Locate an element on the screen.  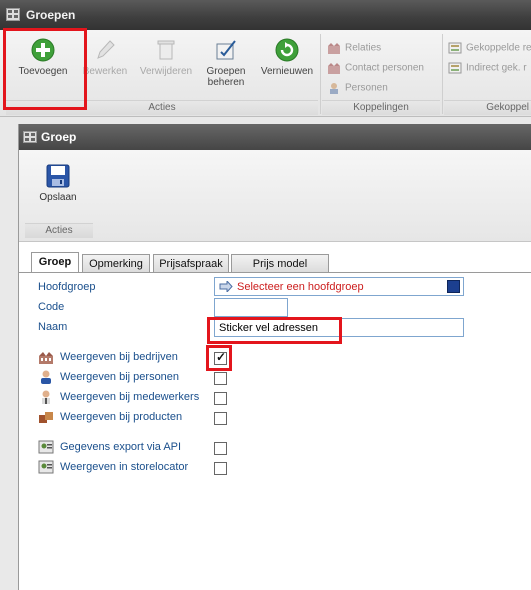
checkbox-api-export is located at coordinates (220, 448).